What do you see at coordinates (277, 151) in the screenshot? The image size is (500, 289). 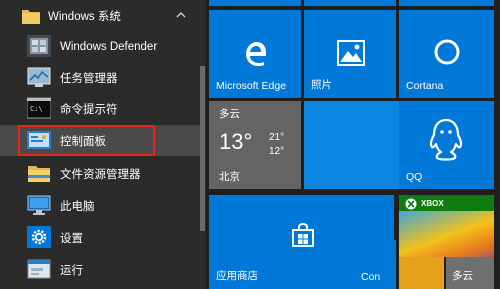 I see `weather-low: 12°` at bounding box center [277, 151].